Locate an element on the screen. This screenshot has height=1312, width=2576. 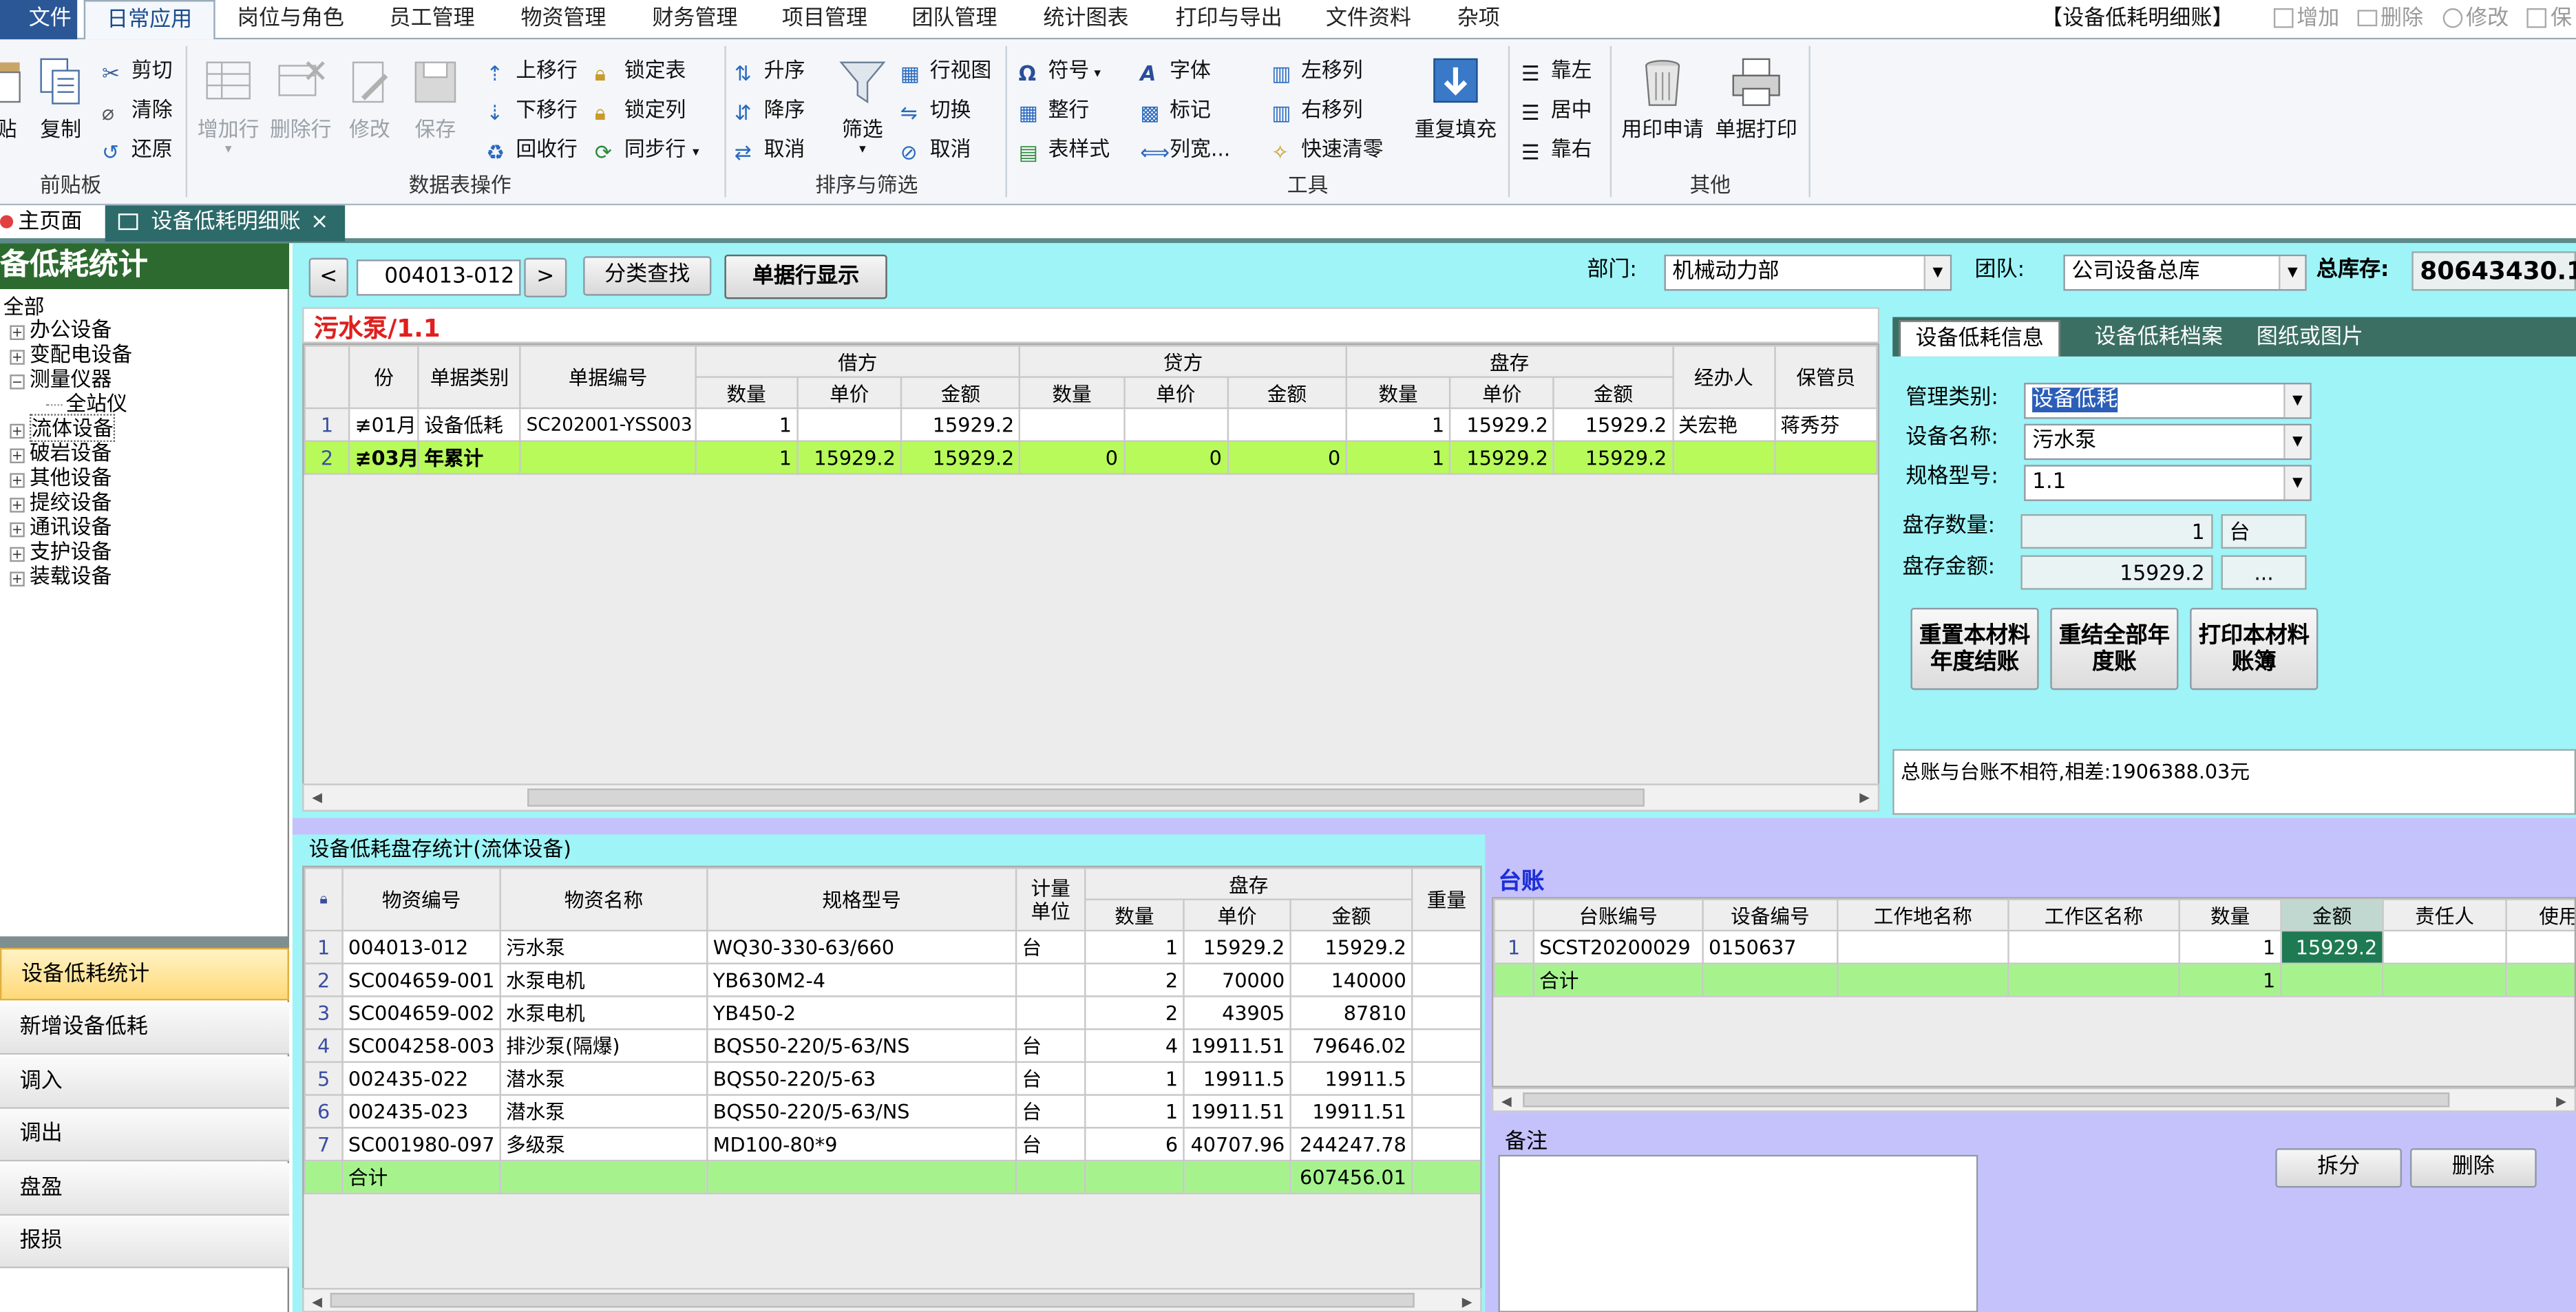
paste-button: 贴 is located at coordinates (13, 99).